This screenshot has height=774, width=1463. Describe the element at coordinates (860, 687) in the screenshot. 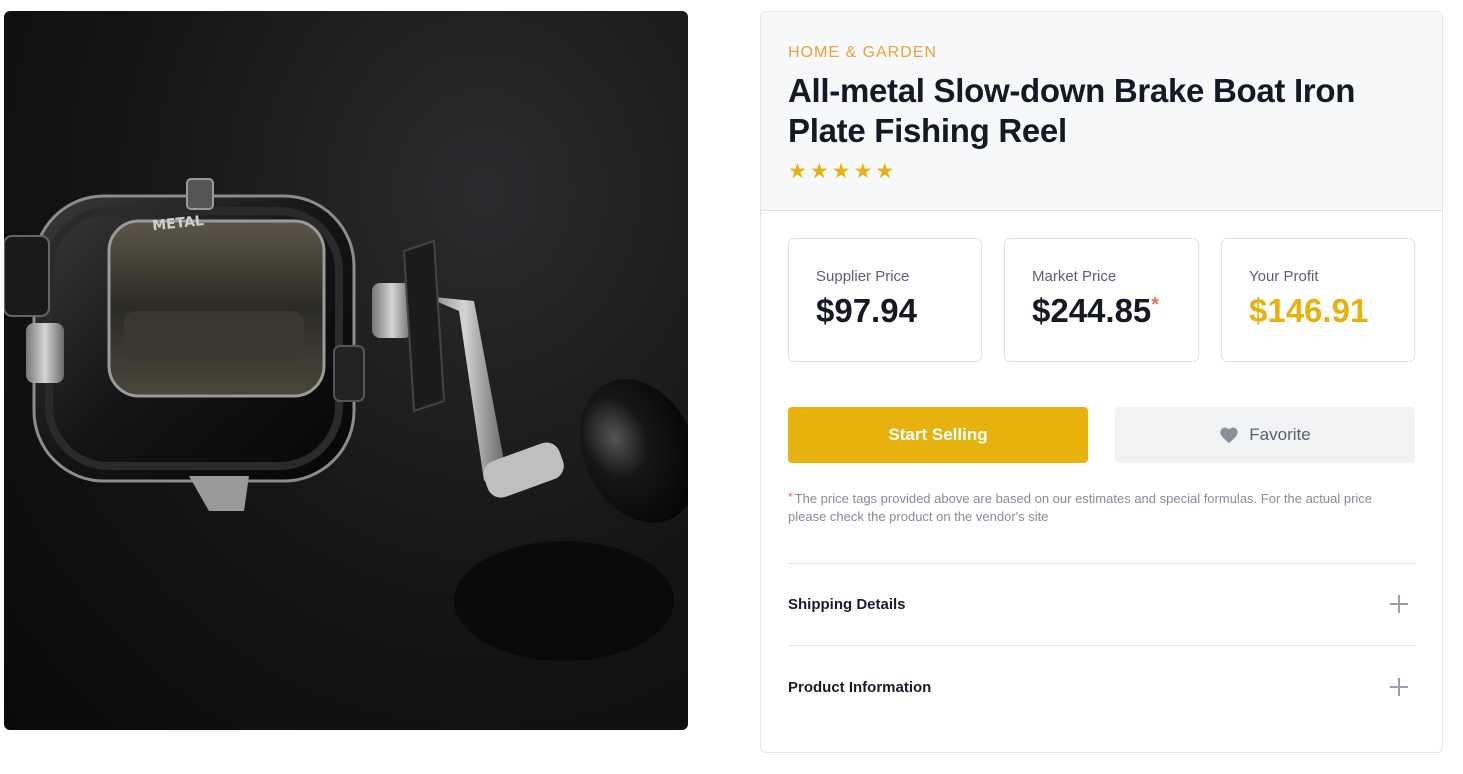

I see `product-information-label: Product Information` at that location.